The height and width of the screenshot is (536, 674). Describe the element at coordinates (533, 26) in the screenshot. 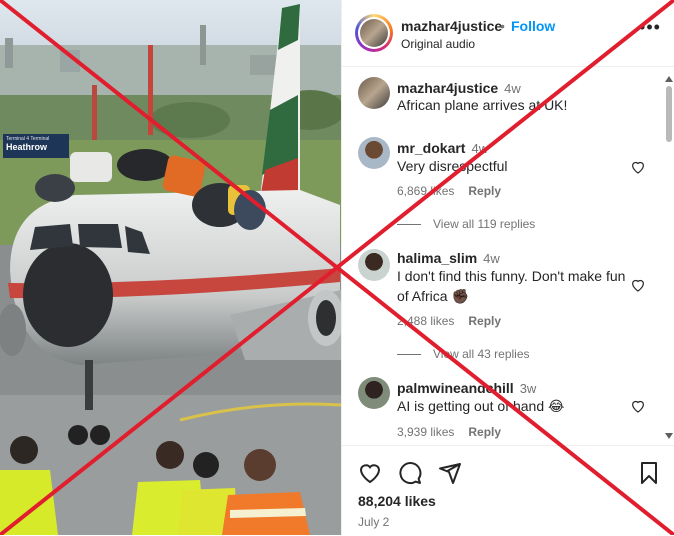

I see `follow-button: Follow` at that location.